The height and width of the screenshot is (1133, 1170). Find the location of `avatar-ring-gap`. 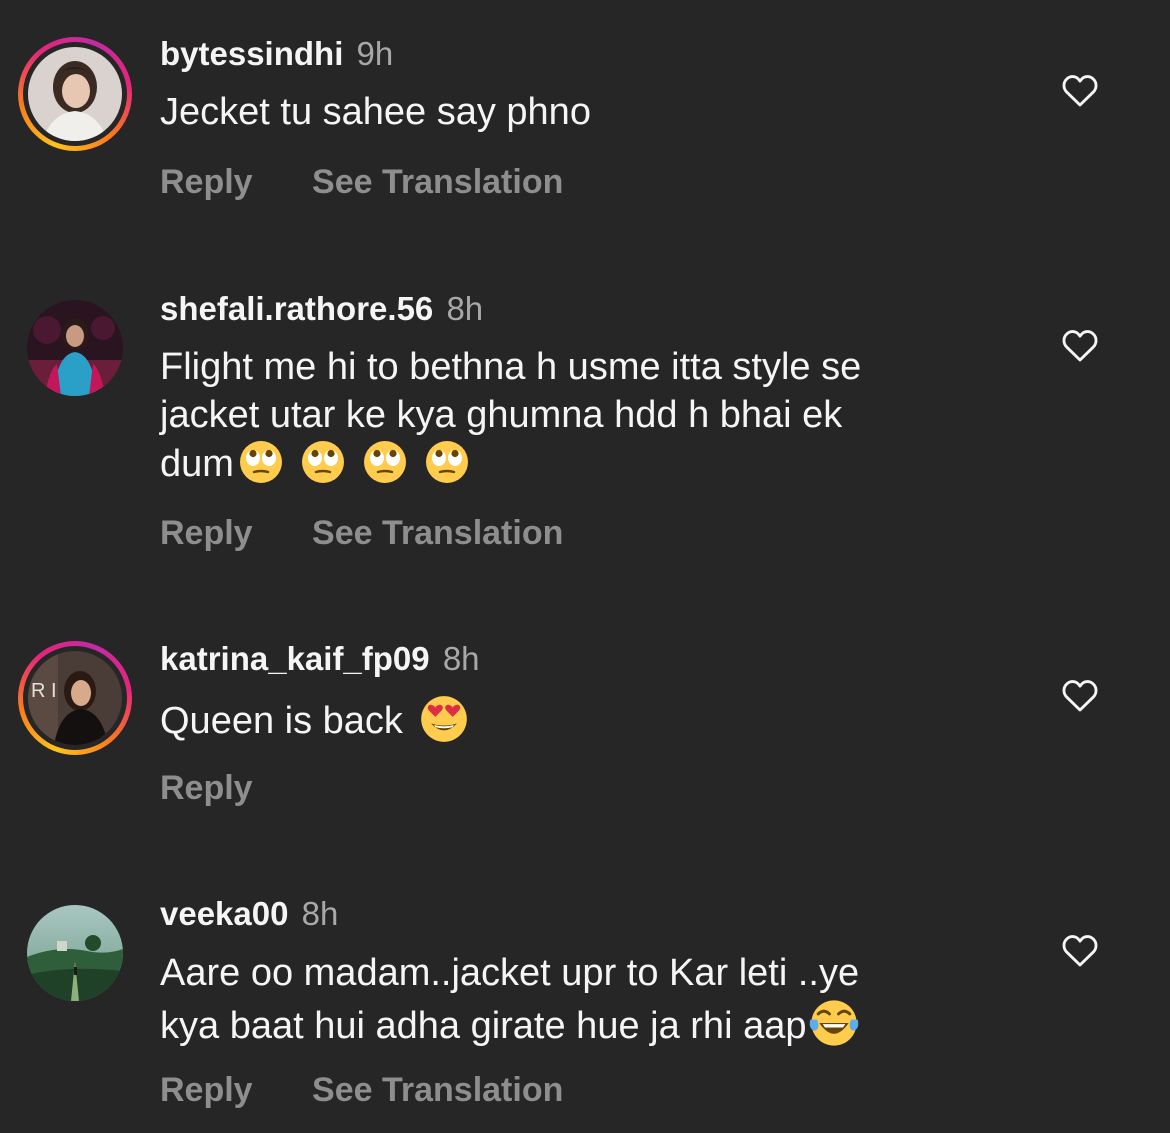

avatar-ring-gap is located at coordinates (75, 94).